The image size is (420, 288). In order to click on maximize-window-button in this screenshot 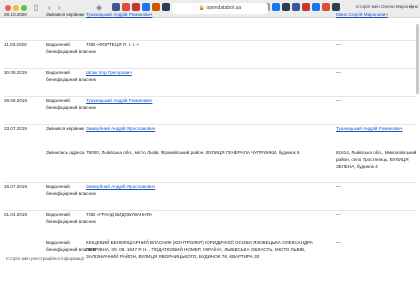, I will do `click(24, 8)`.